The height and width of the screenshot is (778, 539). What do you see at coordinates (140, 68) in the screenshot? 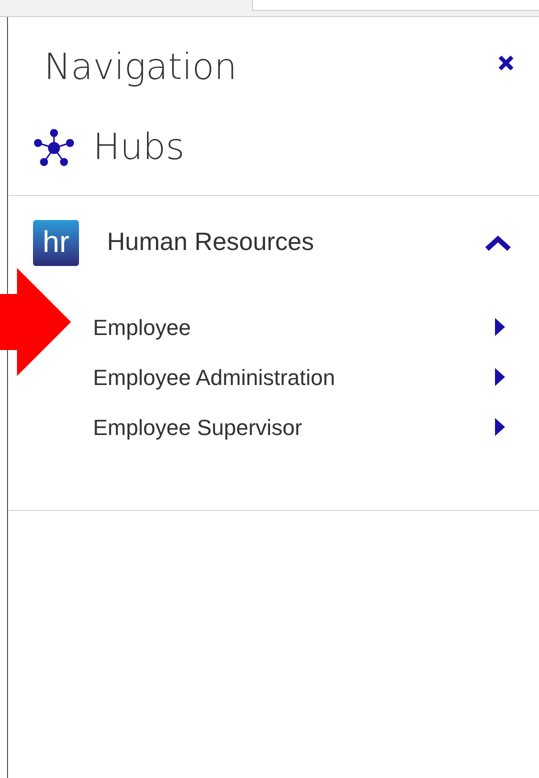
I see `panel-title: Navigation` at bounding box center [140, 68].